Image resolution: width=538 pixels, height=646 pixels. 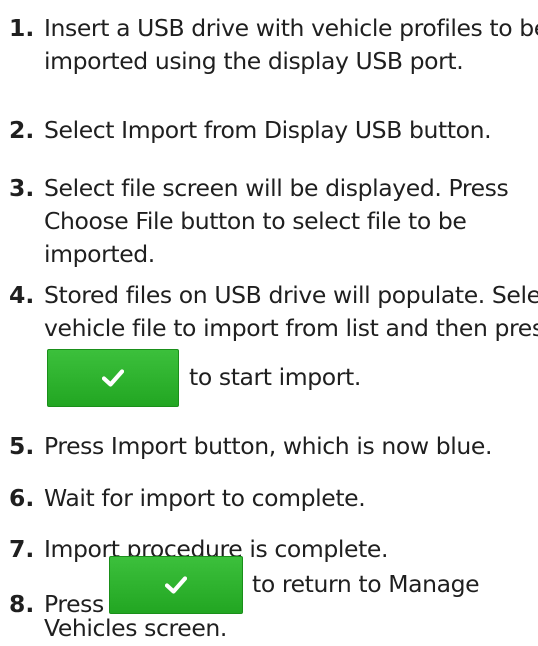 What do you see at coordinates (22, 130) in the screenshot?
I see `step-number: 2.` at bounding box center [22, 130].